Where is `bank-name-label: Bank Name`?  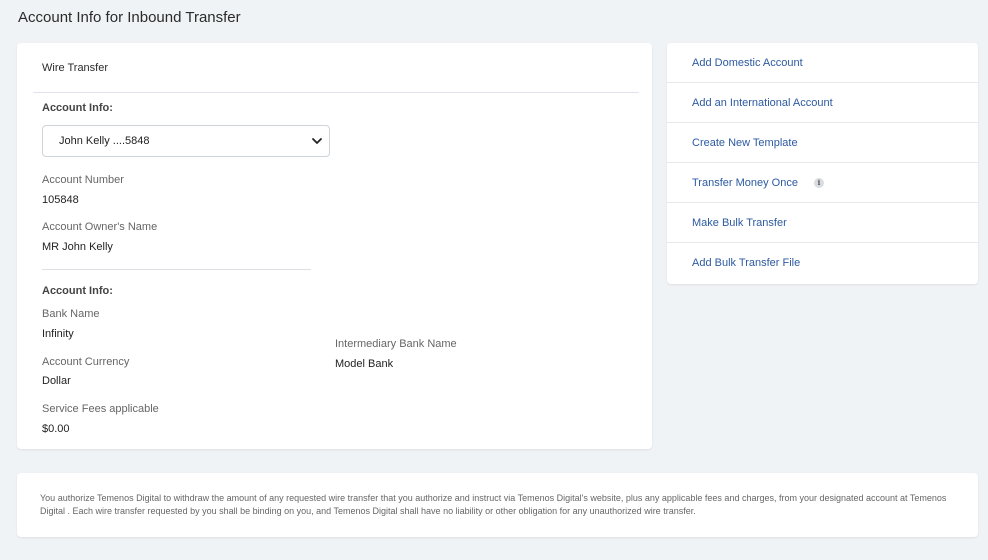
bank-name-label: Bank Name is located at coordinates (71, 314).